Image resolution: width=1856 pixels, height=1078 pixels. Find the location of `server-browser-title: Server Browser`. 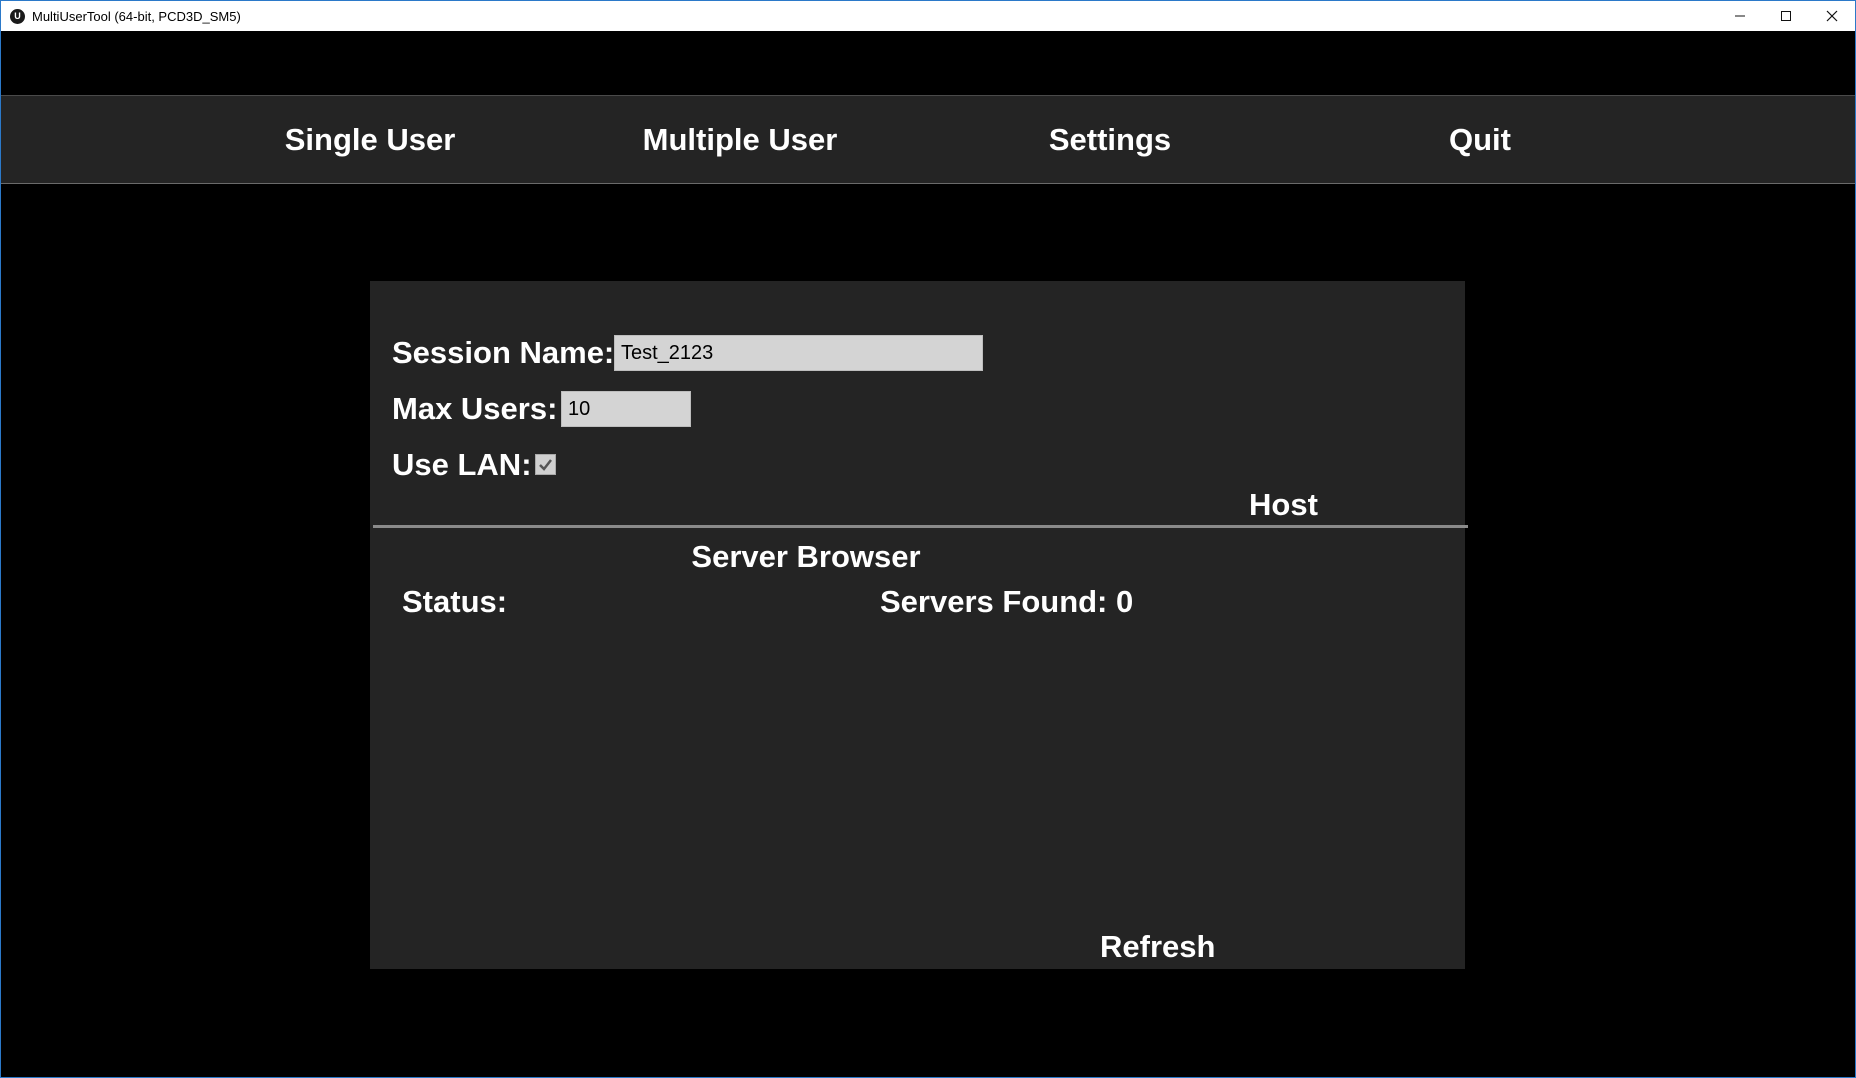

server-browser-title: Server Browser is located at coordinates (806, 556).